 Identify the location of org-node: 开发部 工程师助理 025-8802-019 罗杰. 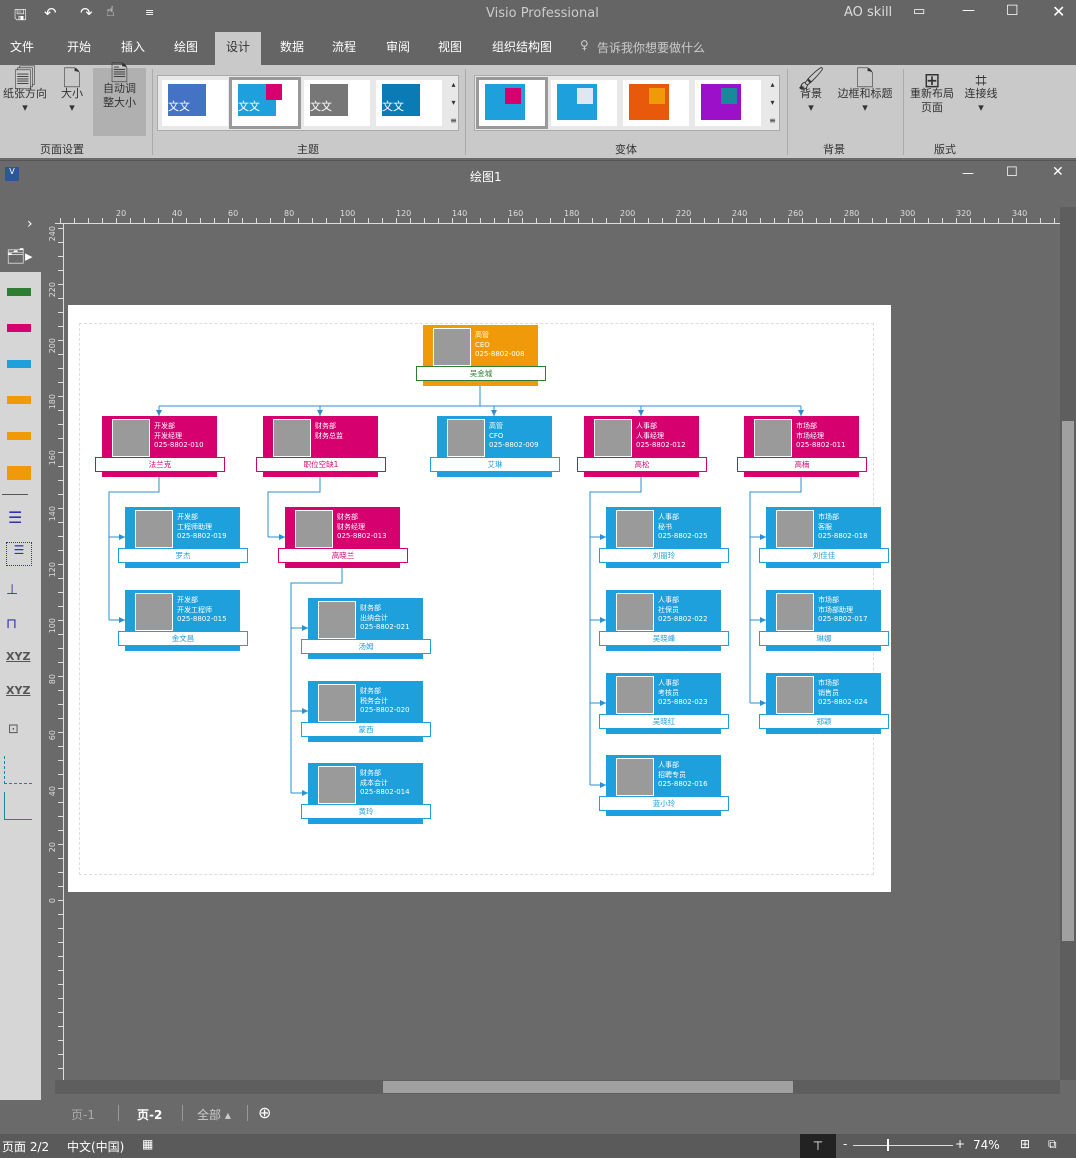
(183, 537).